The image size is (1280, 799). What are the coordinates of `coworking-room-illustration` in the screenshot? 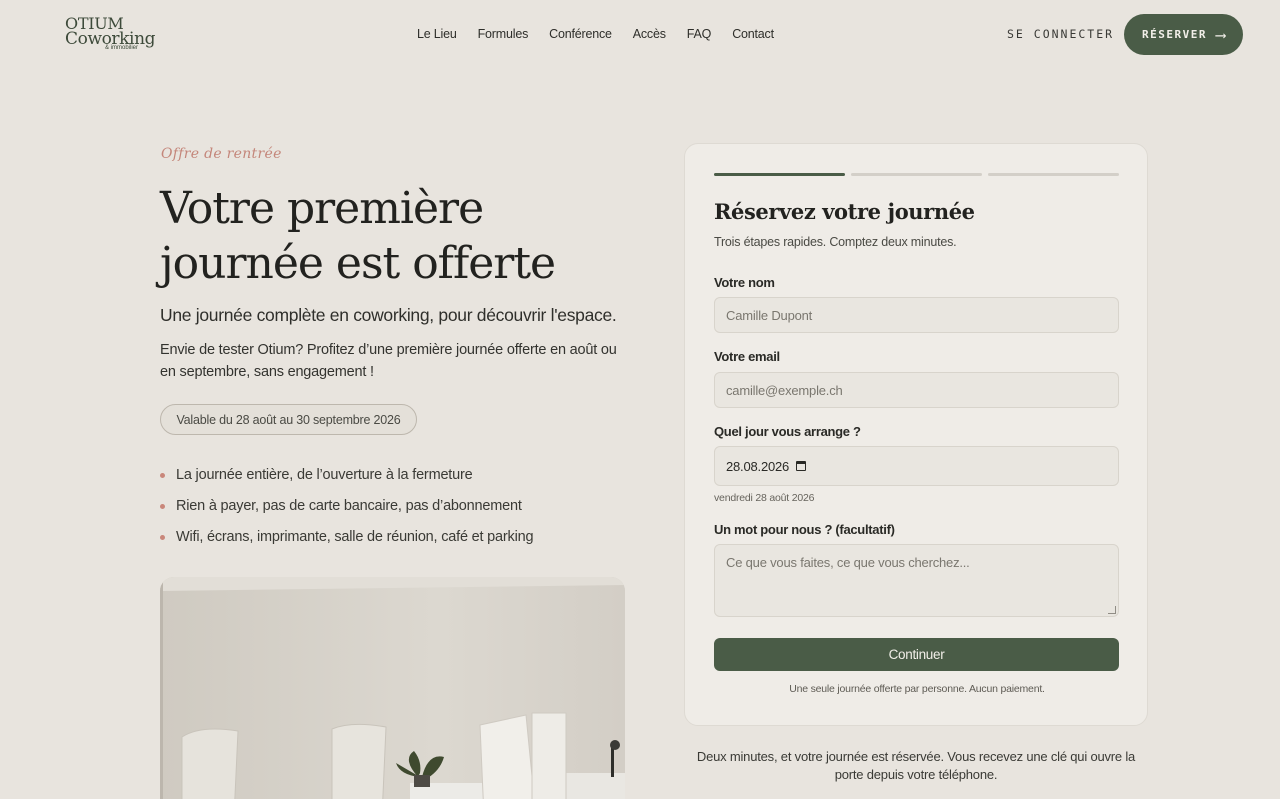 It's located at (392, 688).